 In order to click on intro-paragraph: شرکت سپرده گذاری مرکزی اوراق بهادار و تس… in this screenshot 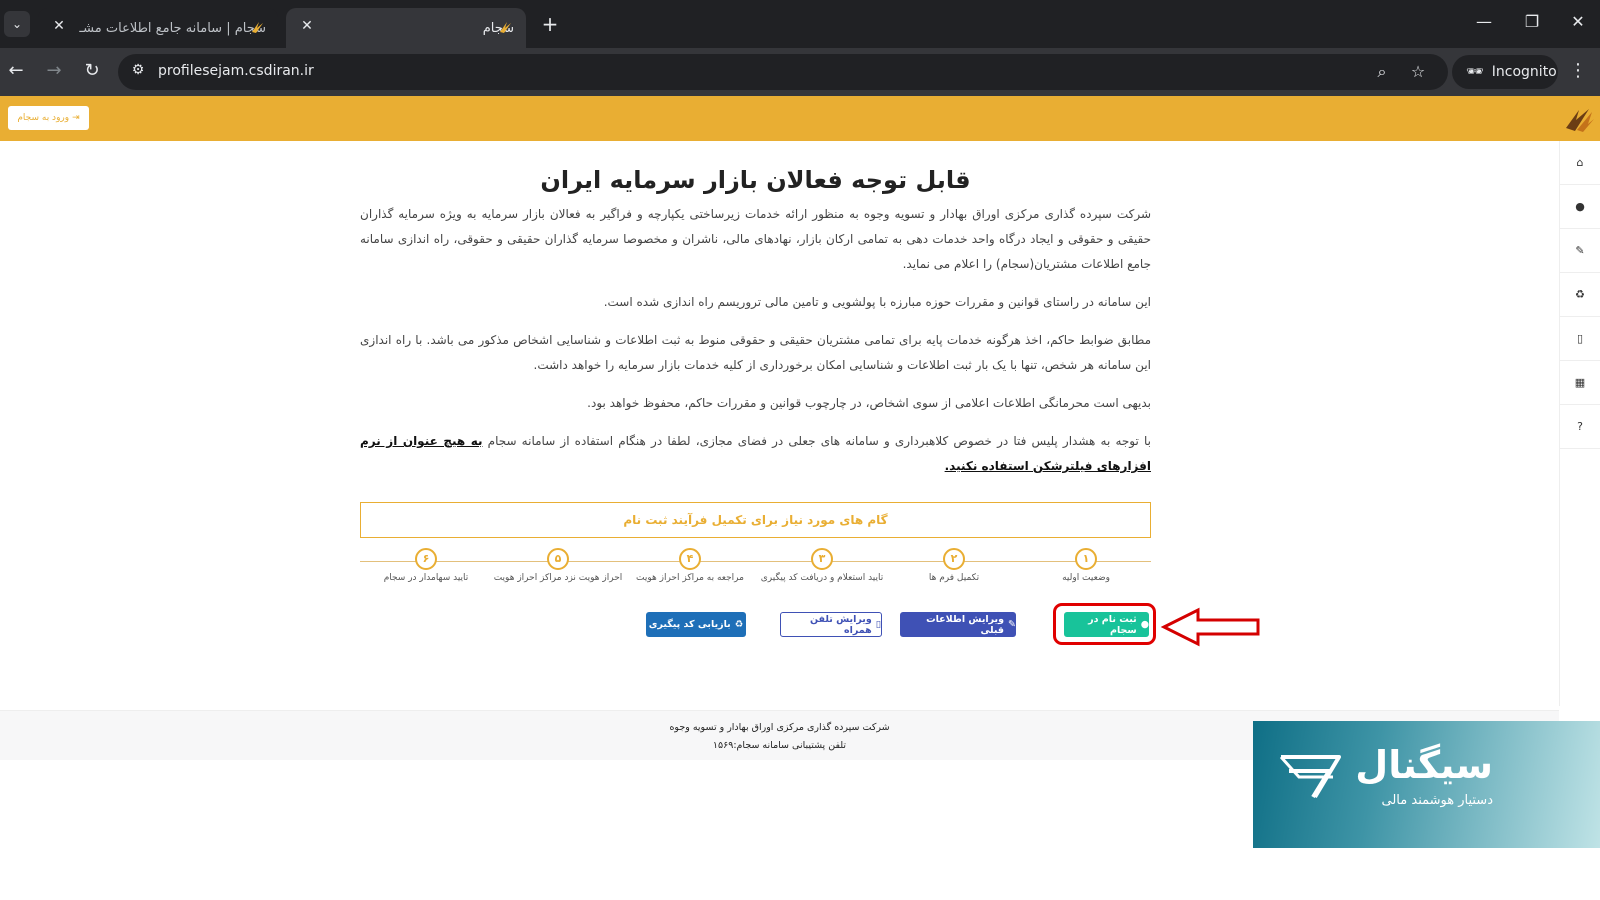, I will do `click(755, 239)`.